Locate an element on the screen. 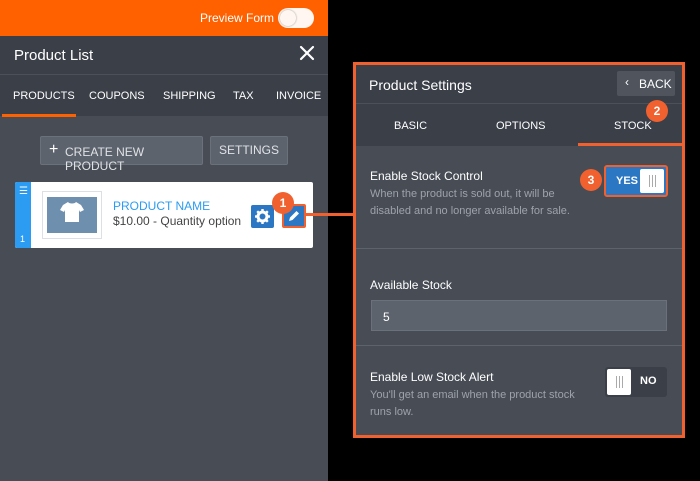  stock-control-toggle: YES is located at coordinates (636, 181).